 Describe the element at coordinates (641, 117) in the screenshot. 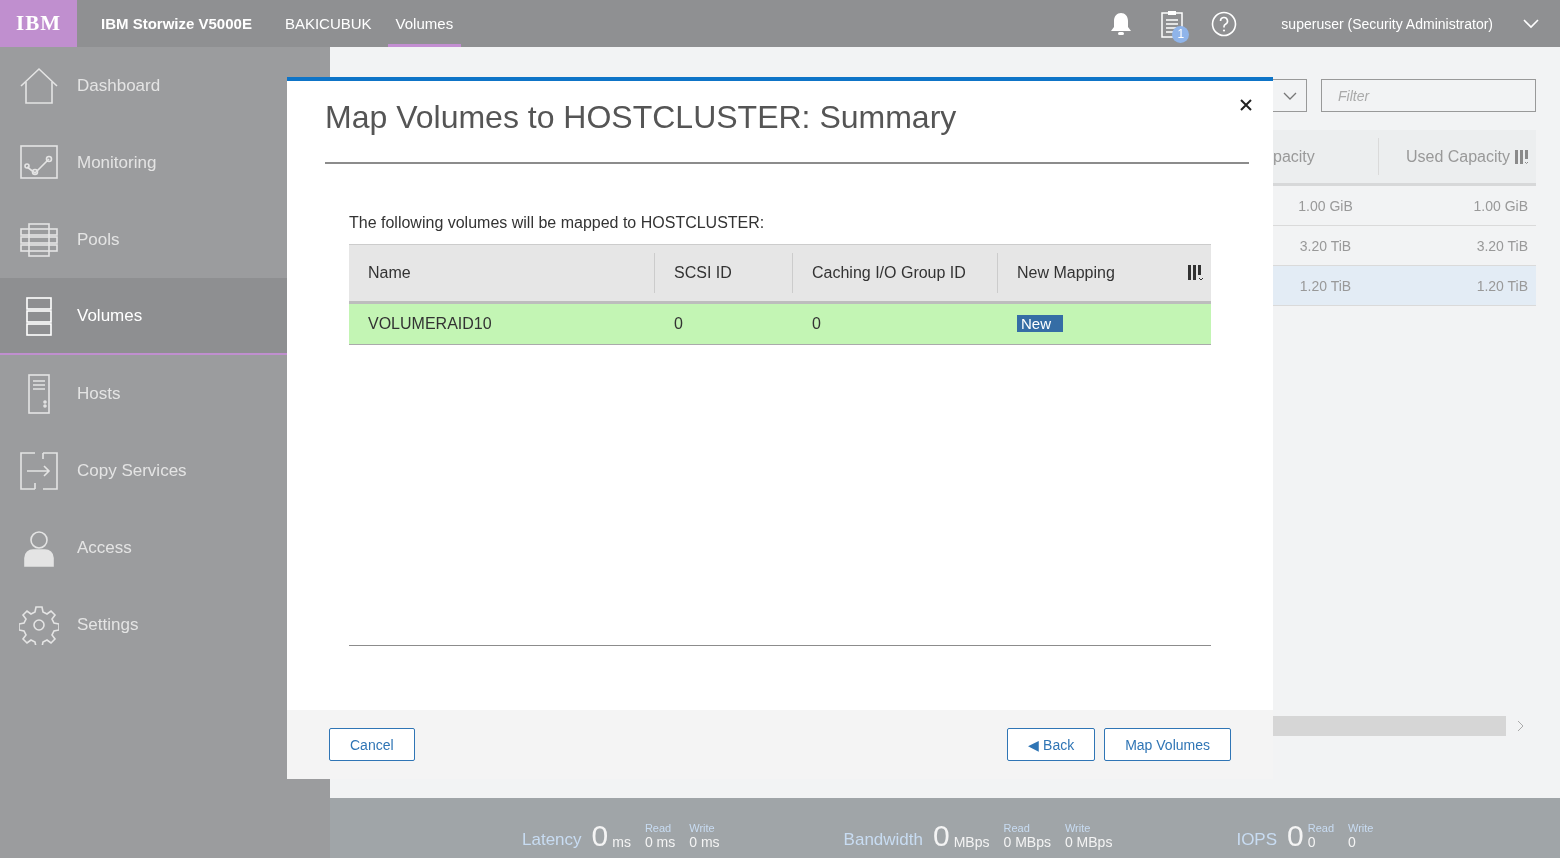

I see `dialog-title: Map Volumes to HOSTCLUSTER: Summary` at that location.